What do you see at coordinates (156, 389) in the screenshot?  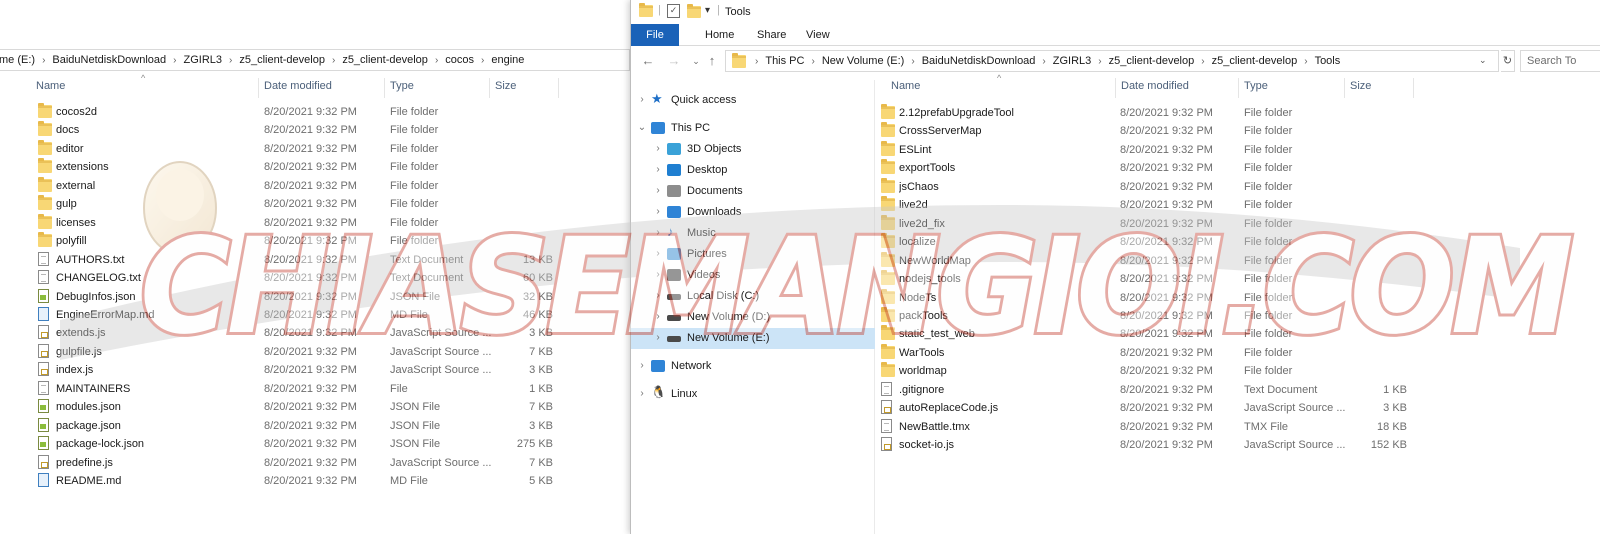 I see `file-name: MAINTAINERS` at bounding box center [156, 389].